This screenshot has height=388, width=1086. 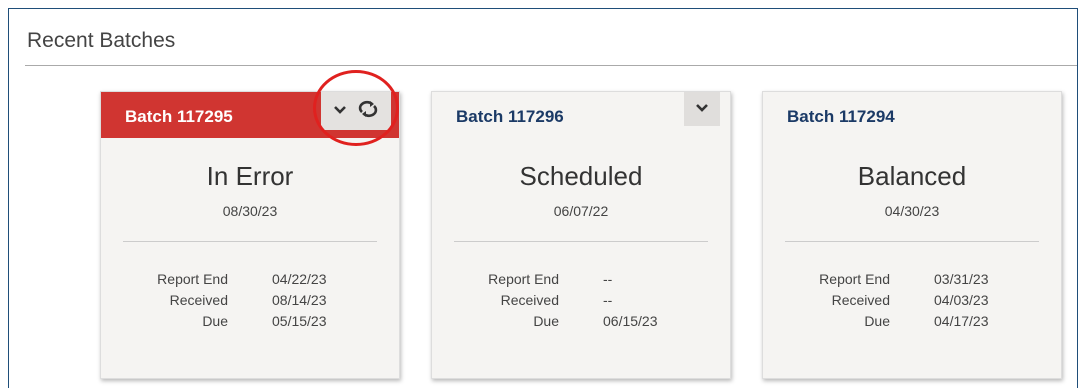 I want to click on due-value: 05/15/23, so click(x=299, y=321).